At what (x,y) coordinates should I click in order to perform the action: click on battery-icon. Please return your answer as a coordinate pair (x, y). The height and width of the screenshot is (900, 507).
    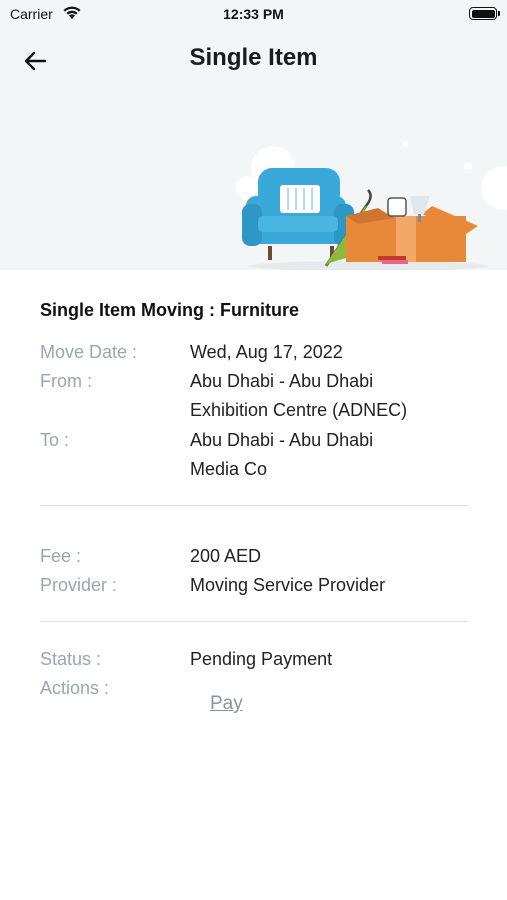
    Looking at the image, I should click on (484, 13).